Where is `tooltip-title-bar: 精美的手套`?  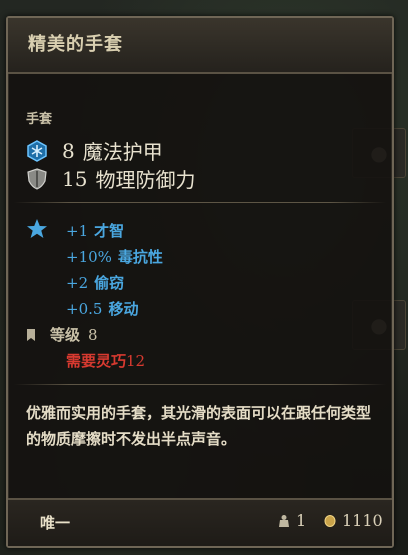
tooltip-title-bar: 精美的手套 is located at coordinates (200, 46).